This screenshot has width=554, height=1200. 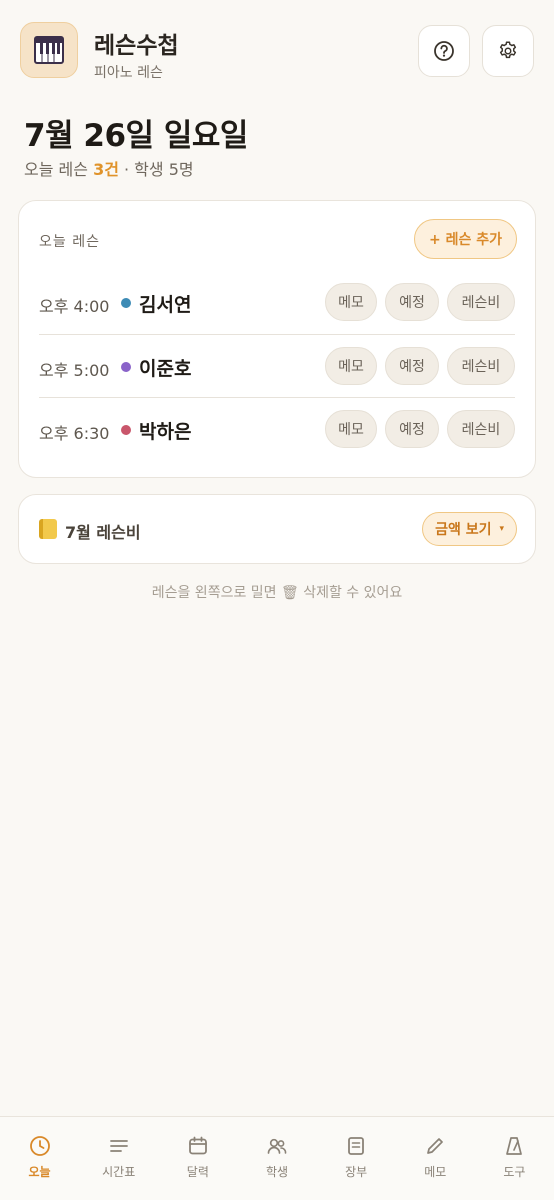 I want to click on app-title: 레슨수첩, so click(x=136, y=46).